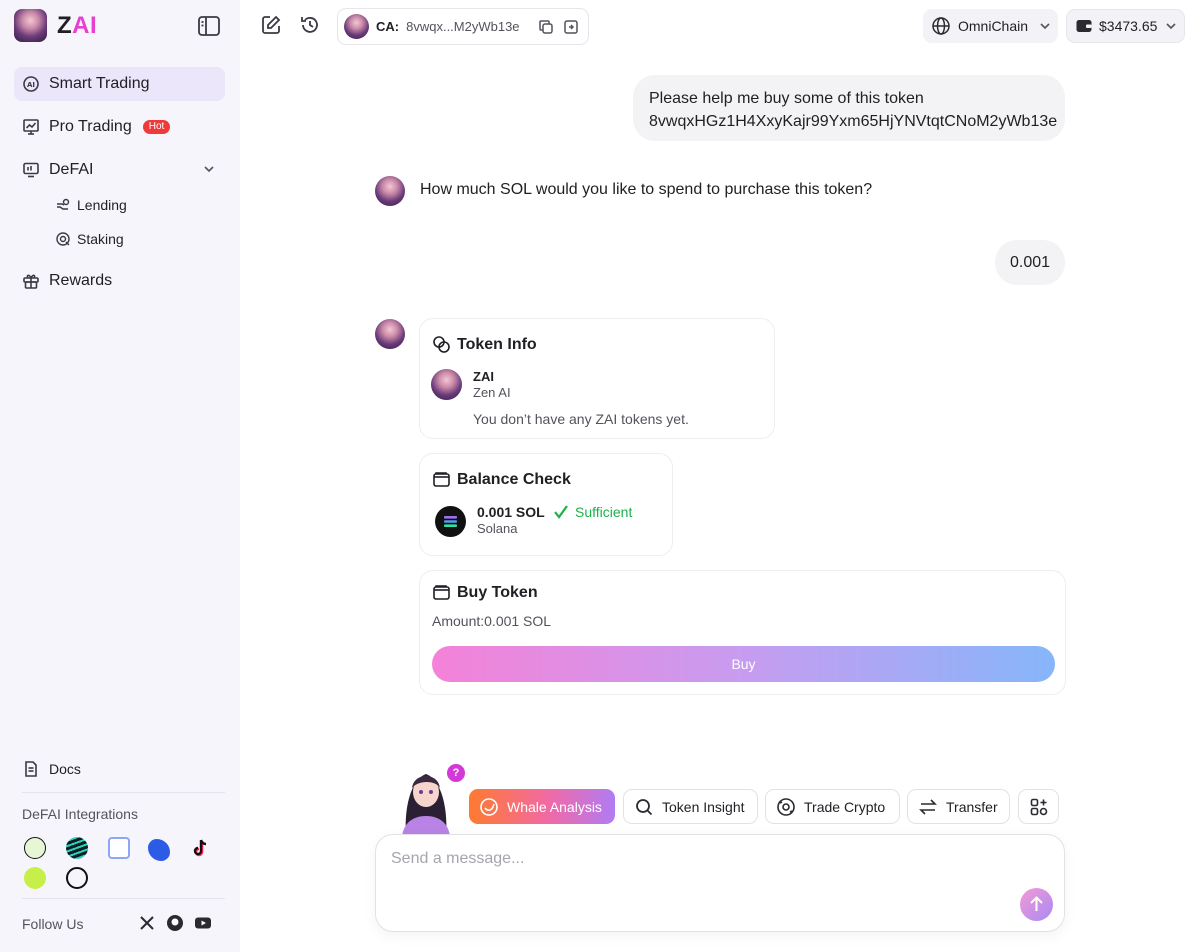 Image resolution: width=1200 pixels, height=952 pixels. I want to click on wallet-balance-button: $3473.65, so click(1125, 26).